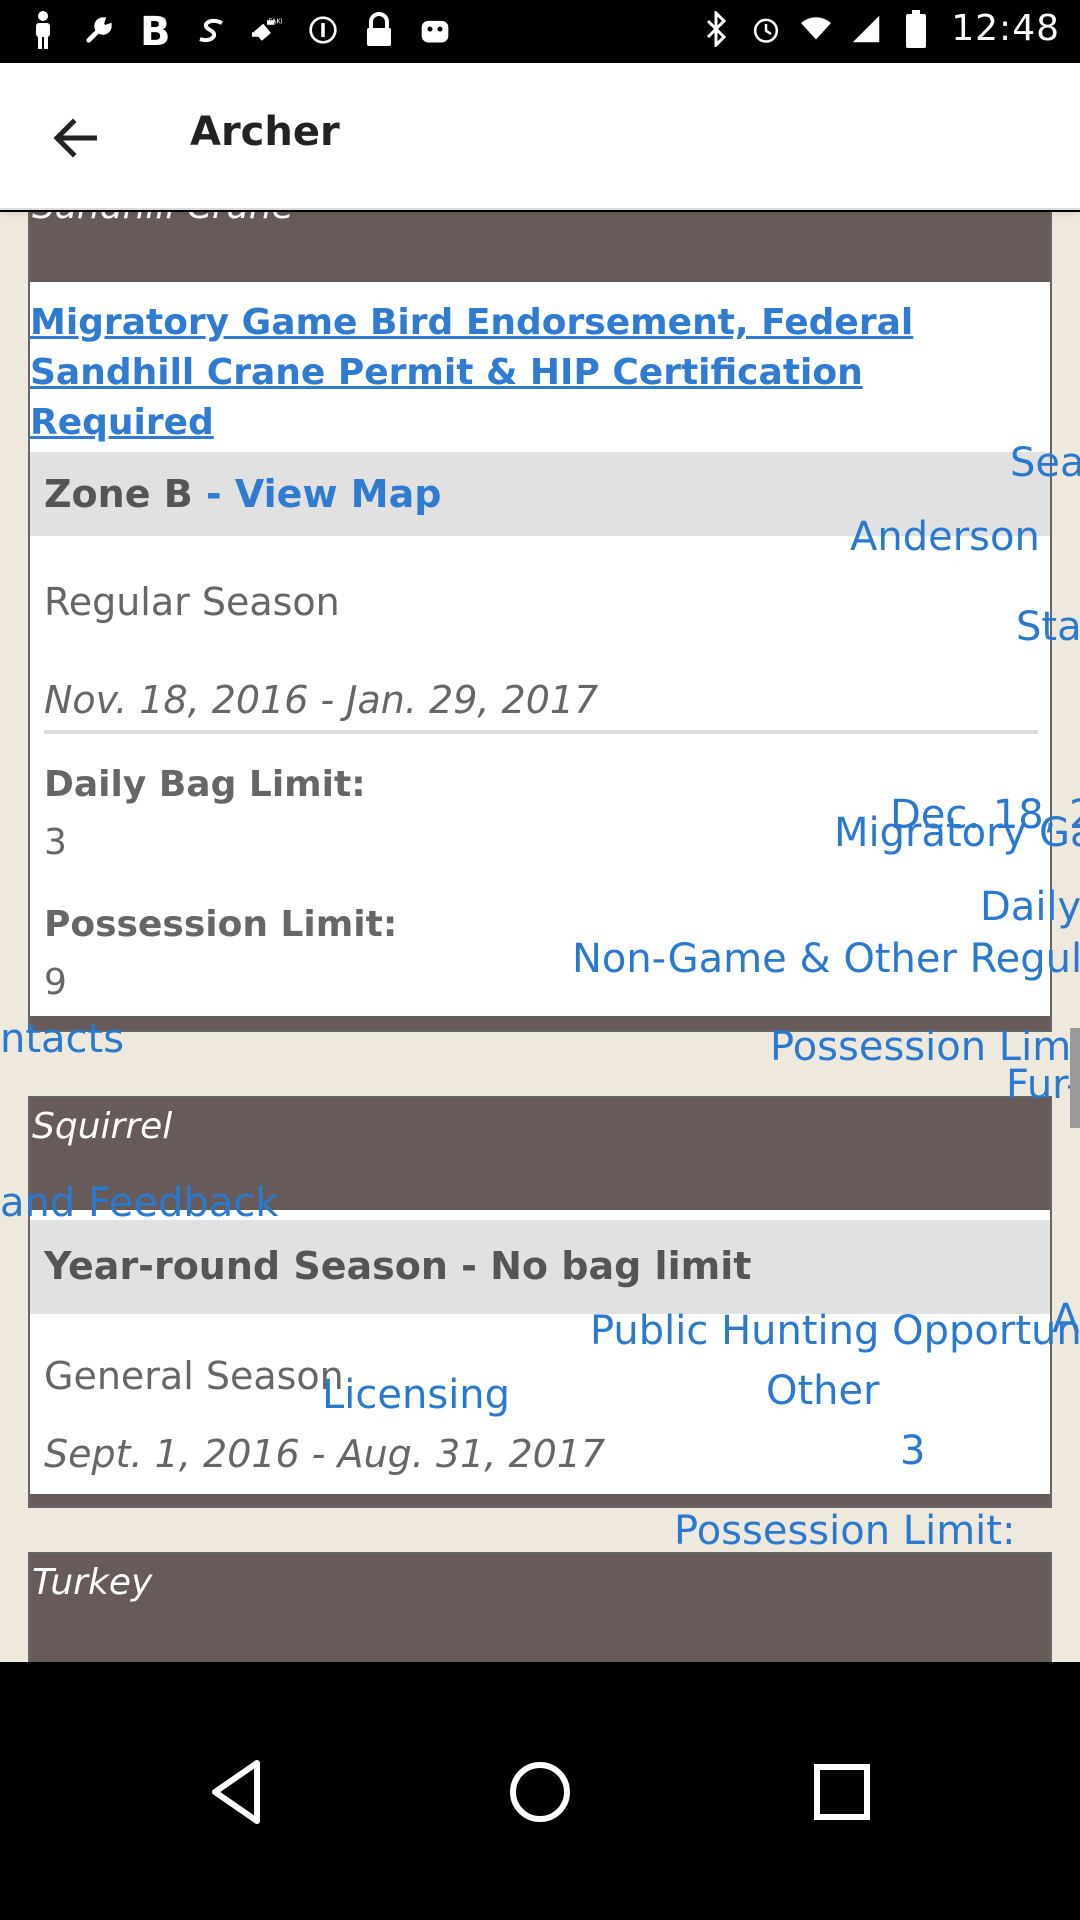  What do you see at coordinates (398, 1266) in the screenshot?
I see `season-bar-text: Year-round Season - No bag limit` at bounding box center [398, 1266].